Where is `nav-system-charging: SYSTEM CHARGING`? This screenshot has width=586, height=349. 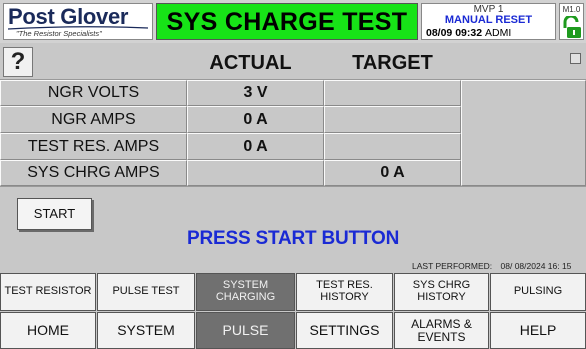 nav-system-charging: SYSTEM CHARGING is located at coordinates (245, 292).